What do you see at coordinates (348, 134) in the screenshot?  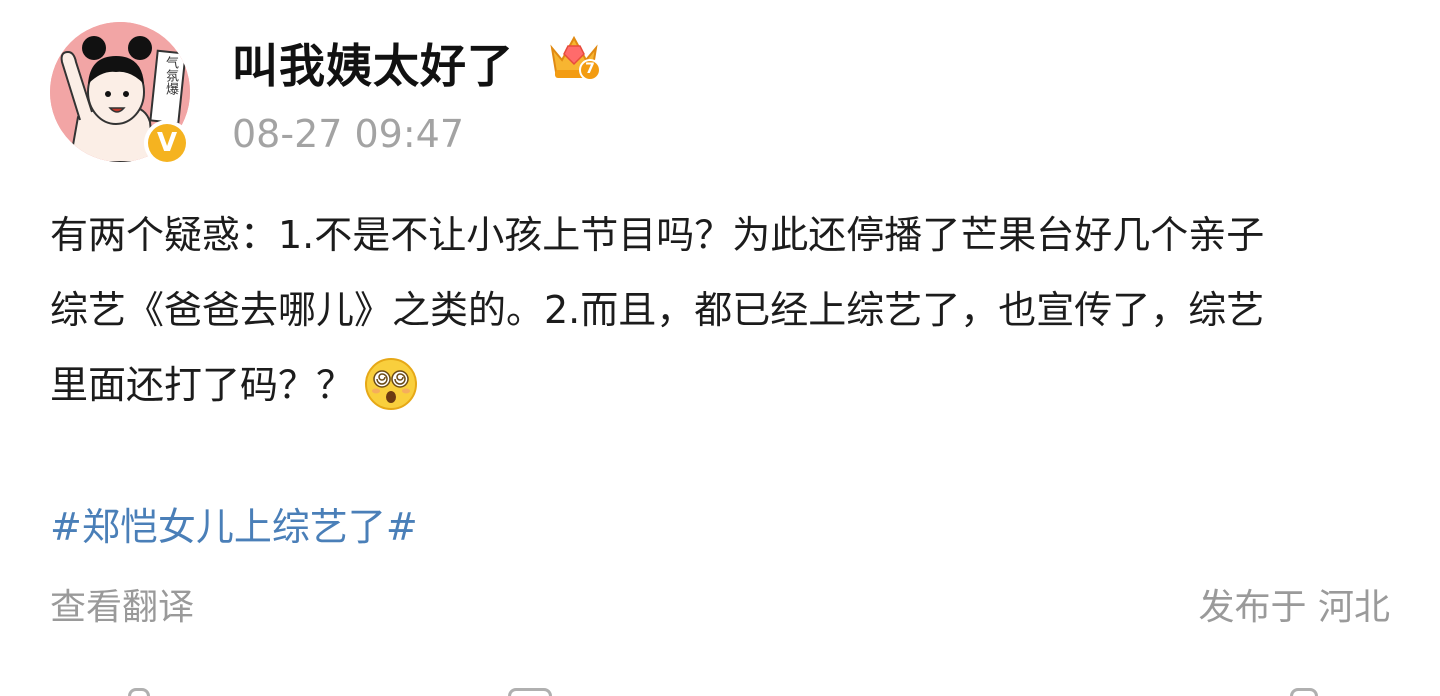 I see `post-timestamp: 08-27 09:47` at bounding box center [348, 134].